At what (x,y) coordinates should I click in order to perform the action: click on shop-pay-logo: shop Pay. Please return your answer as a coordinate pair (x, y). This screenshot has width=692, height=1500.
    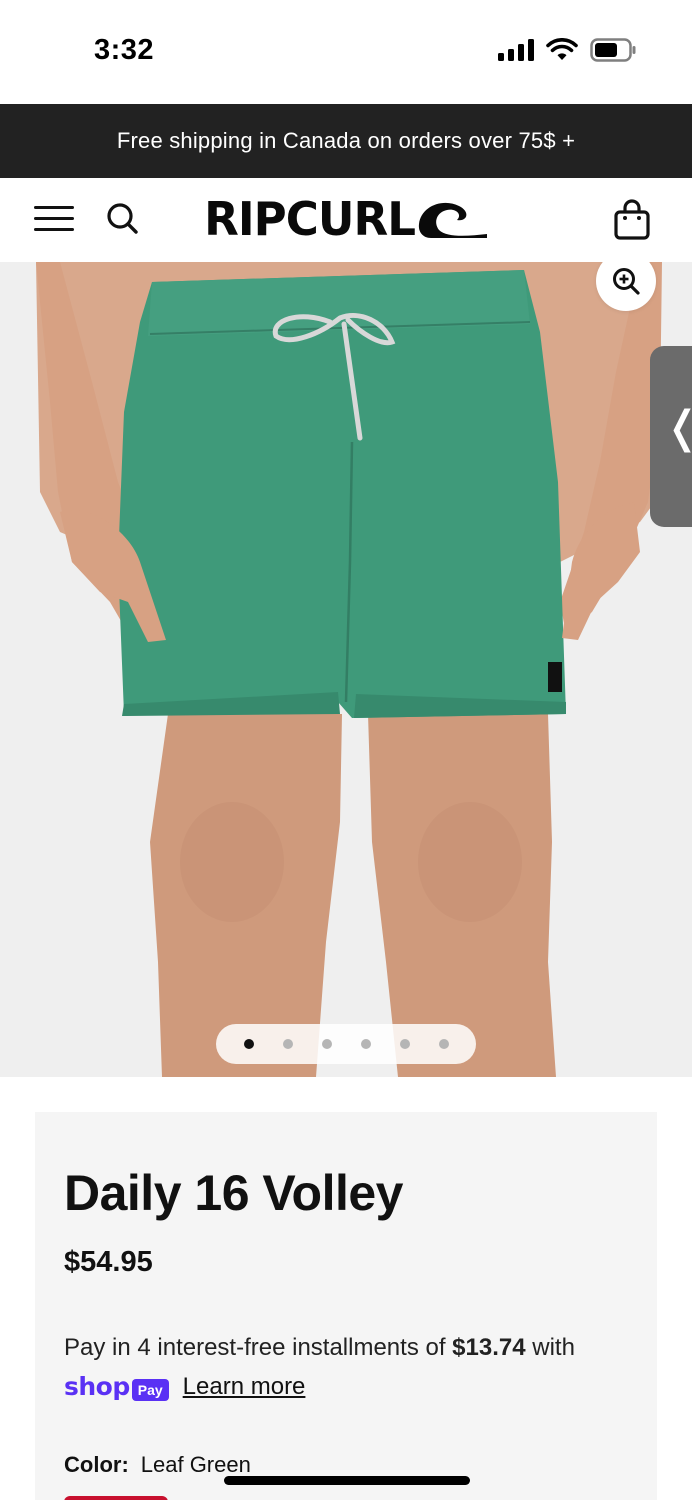
    Looking at the image, I should click on (116, 1386).